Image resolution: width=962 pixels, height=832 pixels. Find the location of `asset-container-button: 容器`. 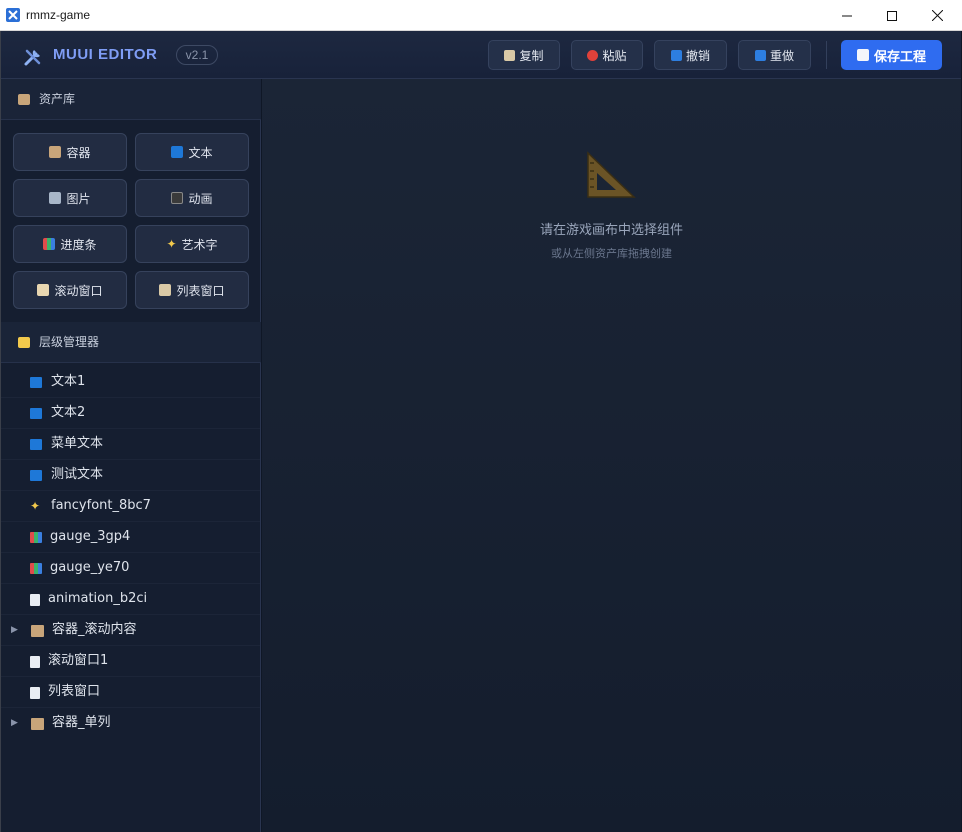

asset-container-button: 容器 is located at coordinates (70, 152).